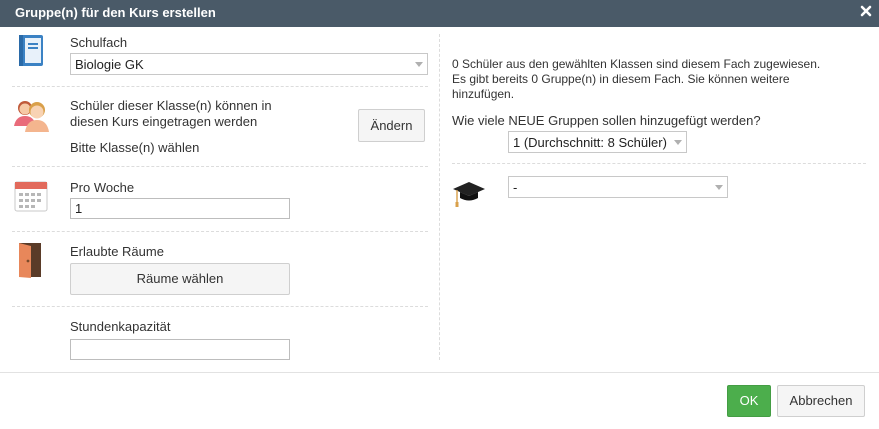  I want to click on per-week-input, so click(180, 208).